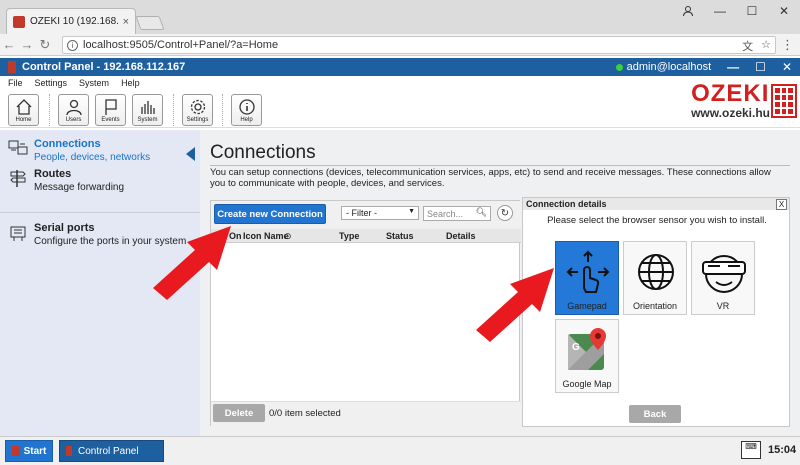  Describe the element at coordinates (588, 271) in the screenshot. I see `gamepad-touch-icon` at that location.